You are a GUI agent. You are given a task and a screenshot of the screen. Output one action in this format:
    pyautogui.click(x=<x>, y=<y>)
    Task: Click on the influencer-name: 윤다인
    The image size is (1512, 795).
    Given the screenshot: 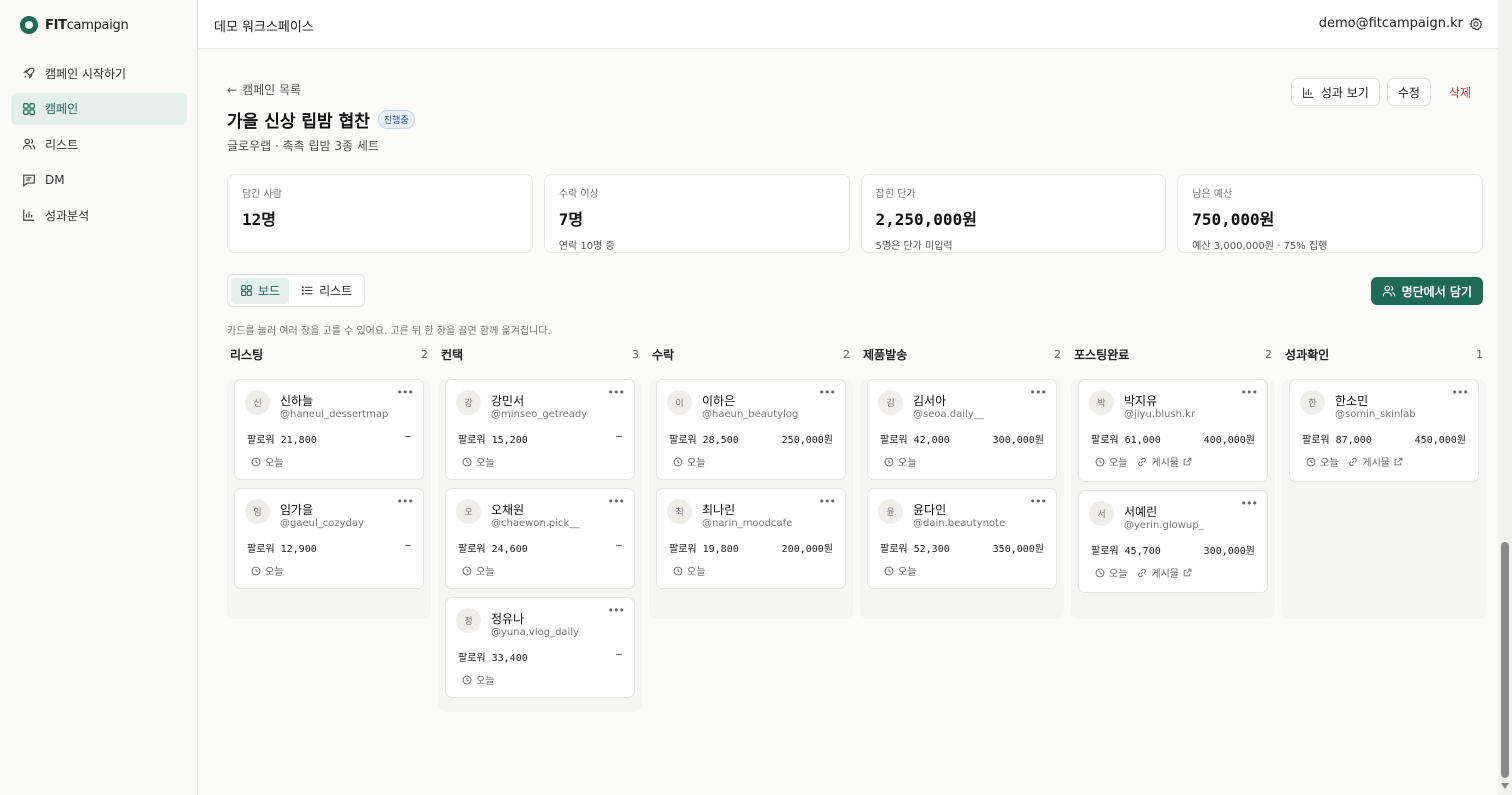 What is the action you would take?
    pyautogui.click(x=930, y=510)
    